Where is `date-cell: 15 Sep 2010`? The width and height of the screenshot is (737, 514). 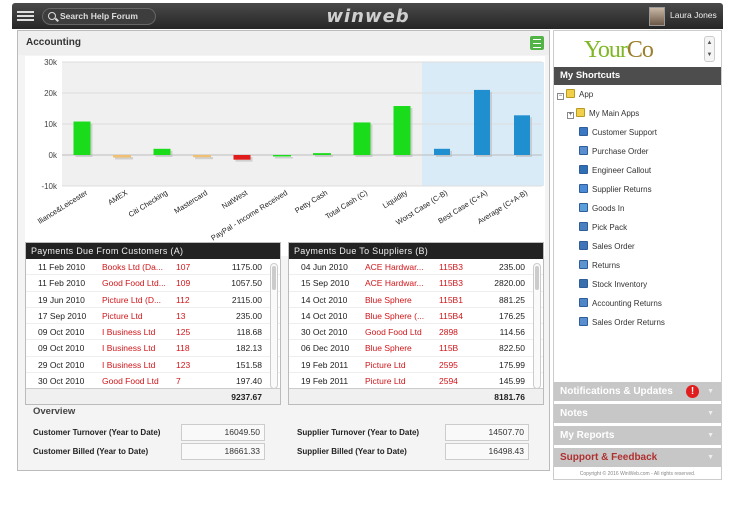
date-cell: 15 Sep 2010 is located at coordinates (325, 283).